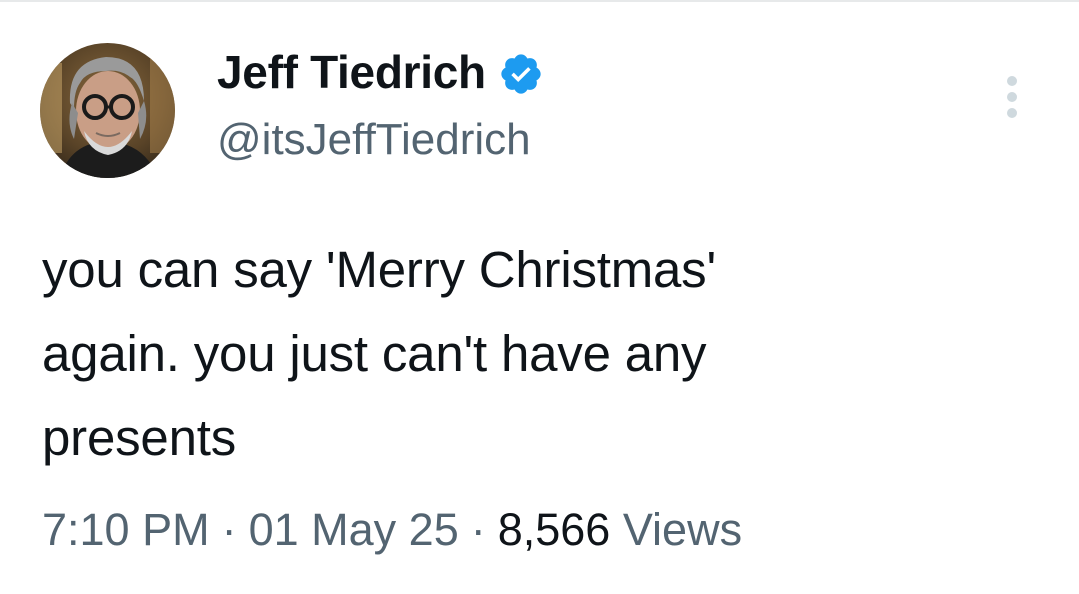  I want to click on avatar, so click(107, 110).